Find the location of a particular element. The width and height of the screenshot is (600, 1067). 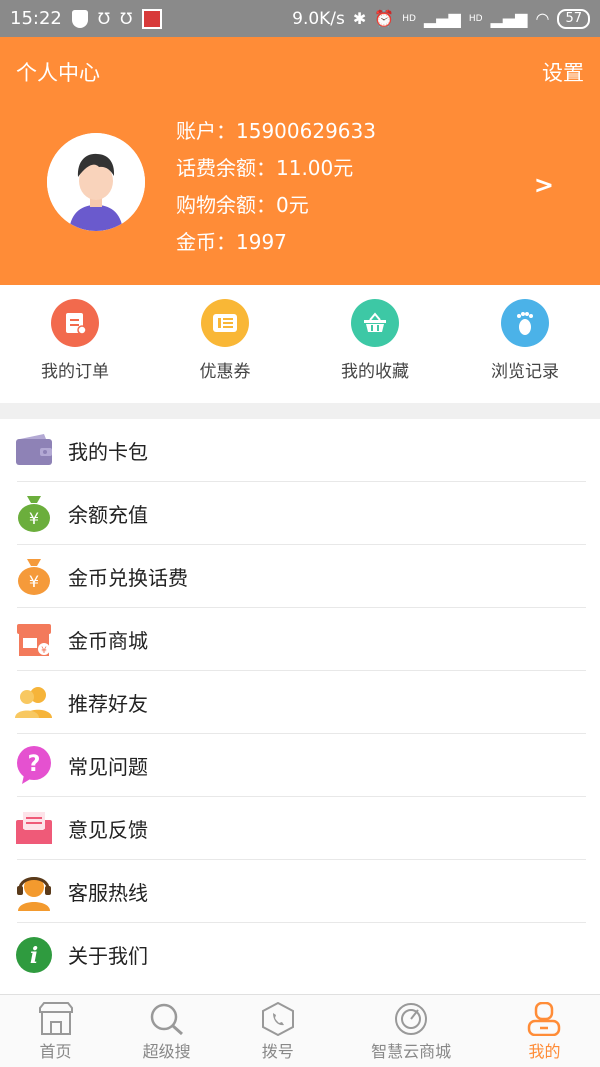

quick-action-coupons: 优惠券 is located at coordinates (225, 344).